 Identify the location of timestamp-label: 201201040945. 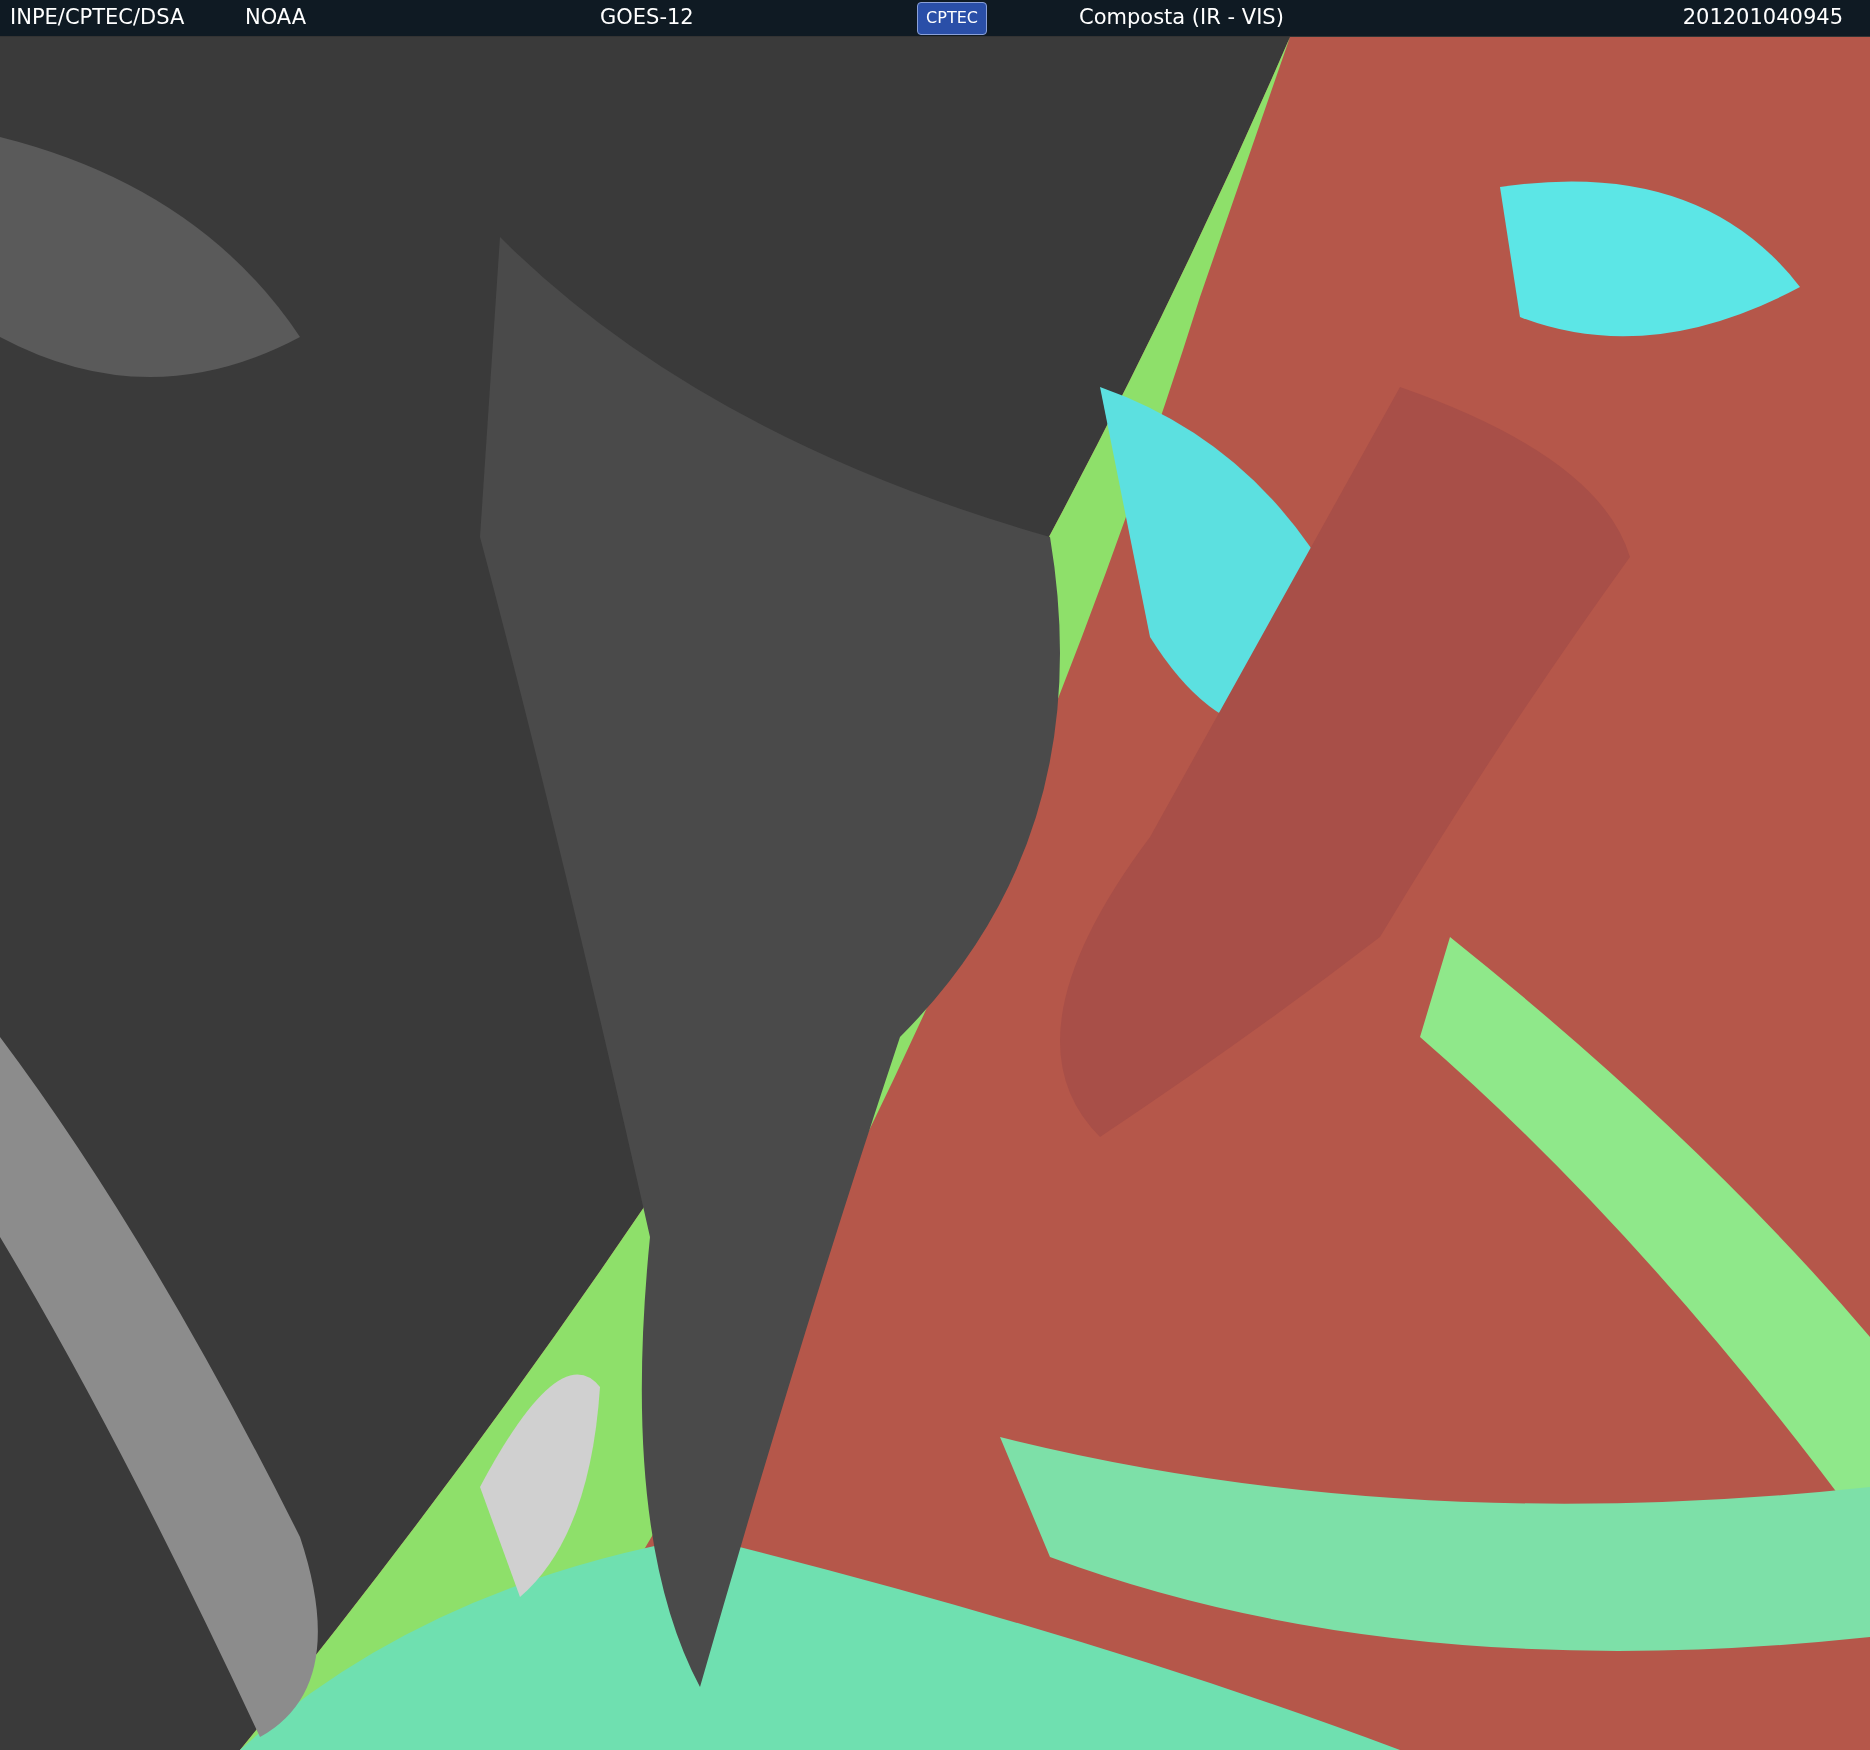
(1762, 18).